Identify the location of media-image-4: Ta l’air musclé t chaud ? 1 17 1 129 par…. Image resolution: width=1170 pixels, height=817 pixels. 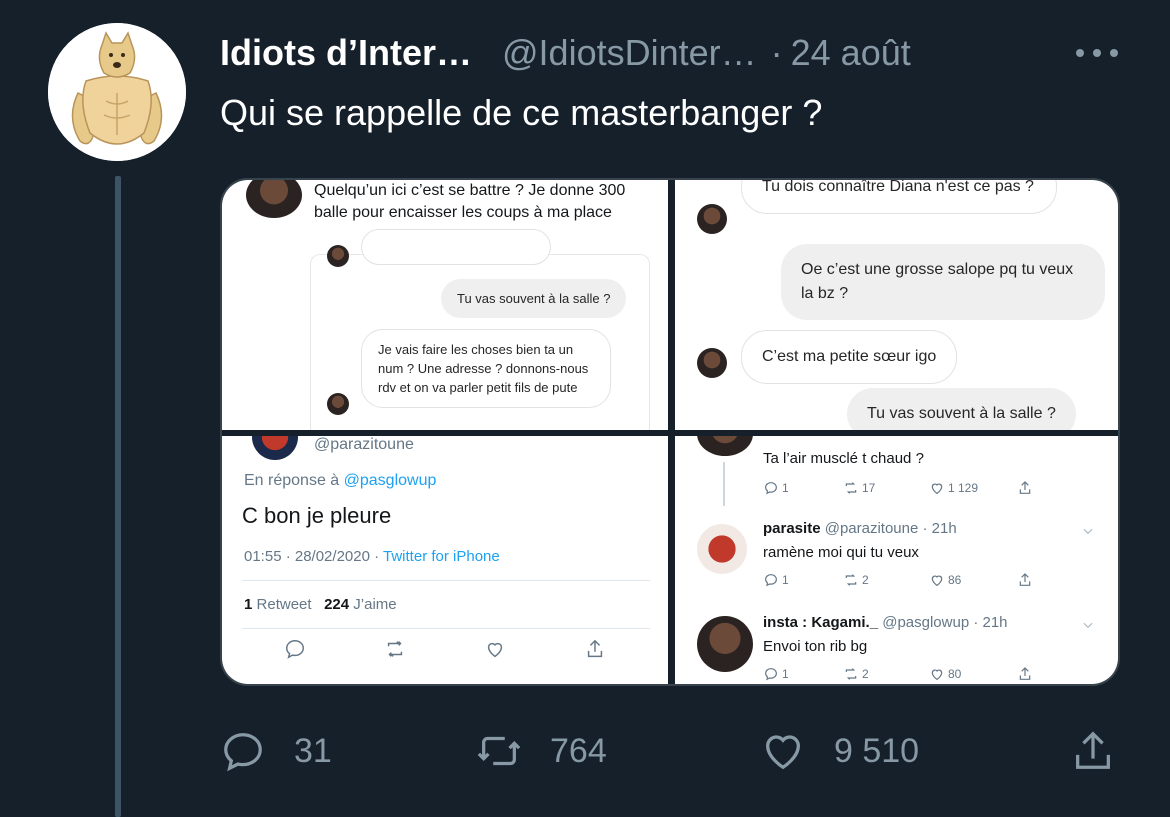
(896, 560).